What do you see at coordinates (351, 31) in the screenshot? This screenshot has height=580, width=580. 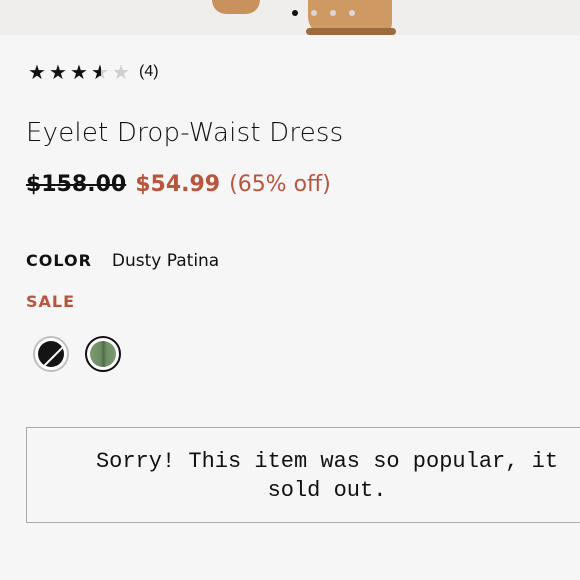 I see `product-image-sole` at bounding box center [351, 31].